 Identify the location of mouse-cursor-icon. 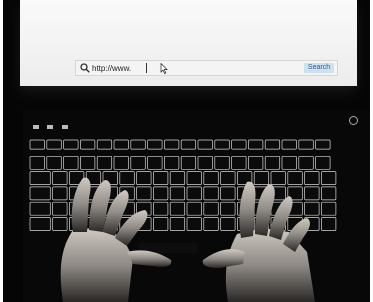
(164, 68).